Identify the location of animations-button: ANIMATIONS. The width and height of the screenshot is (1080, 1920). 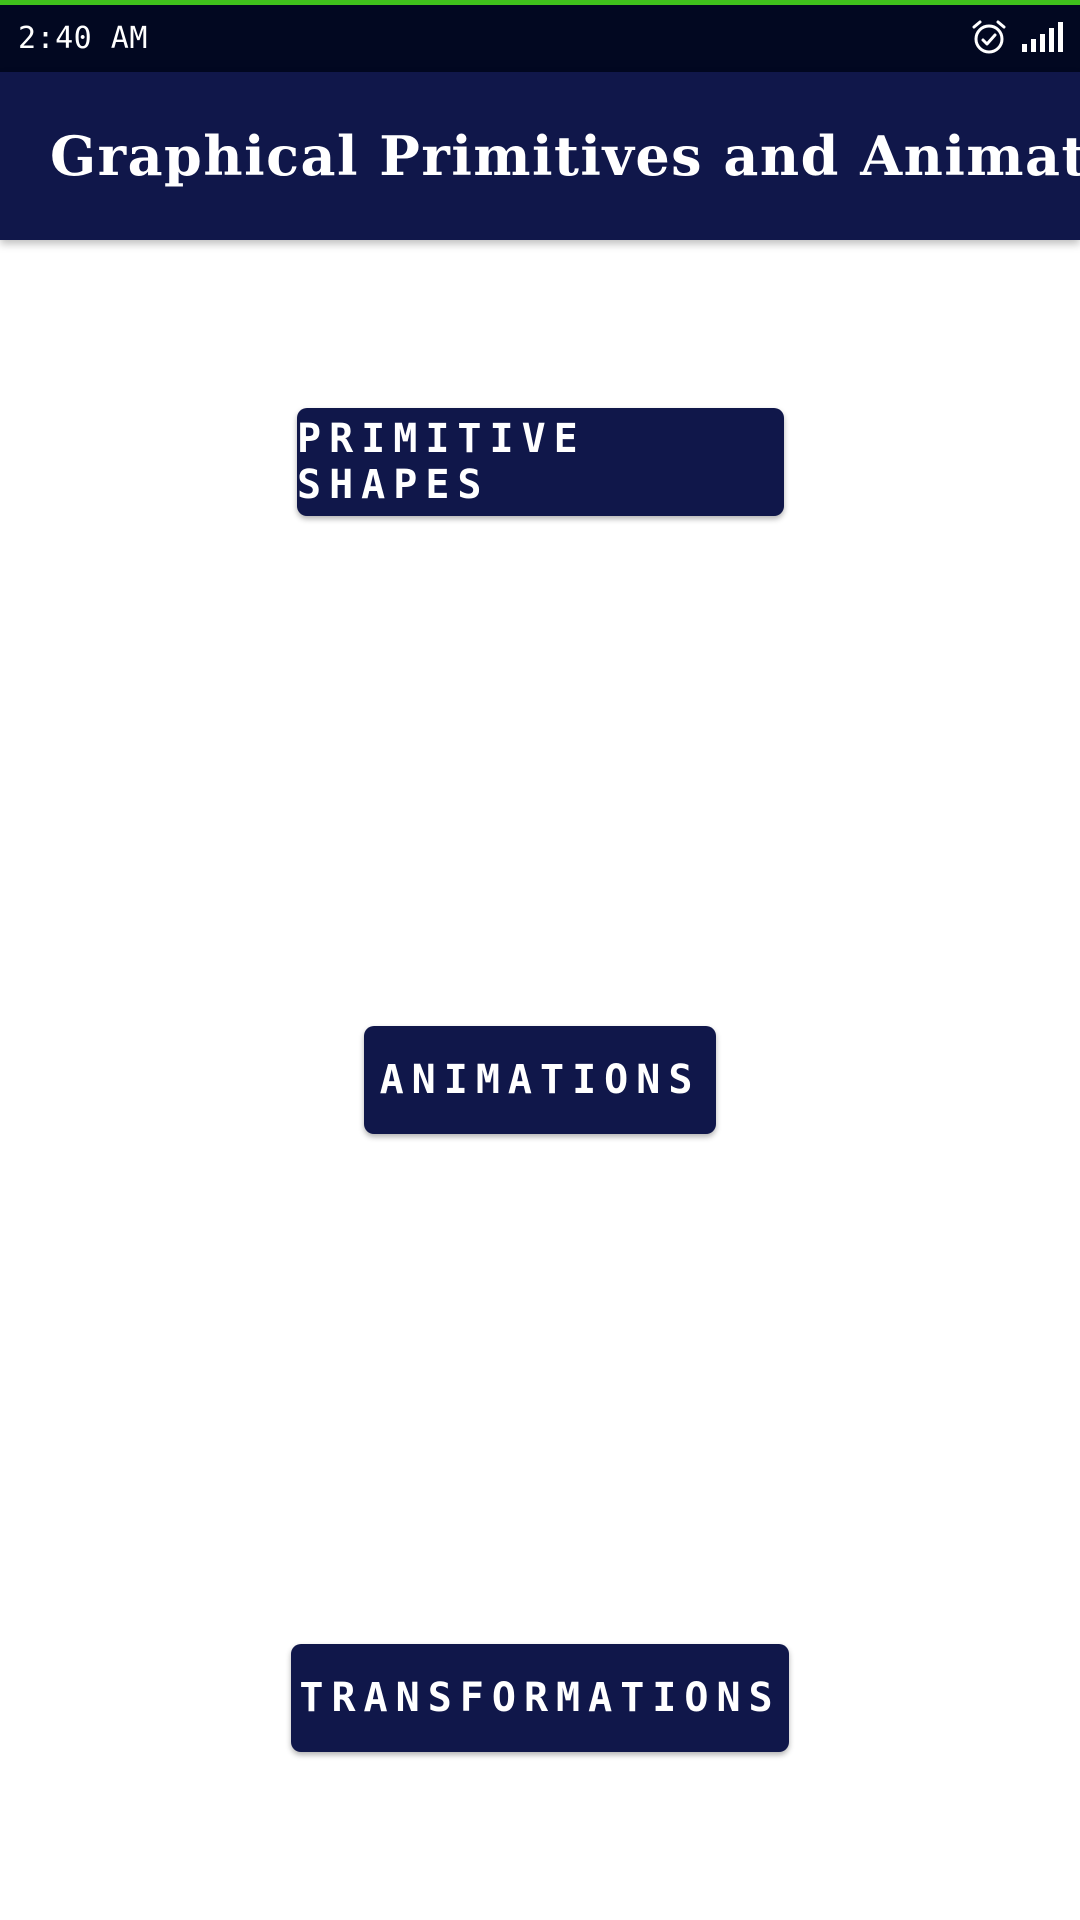
(540, 1080).